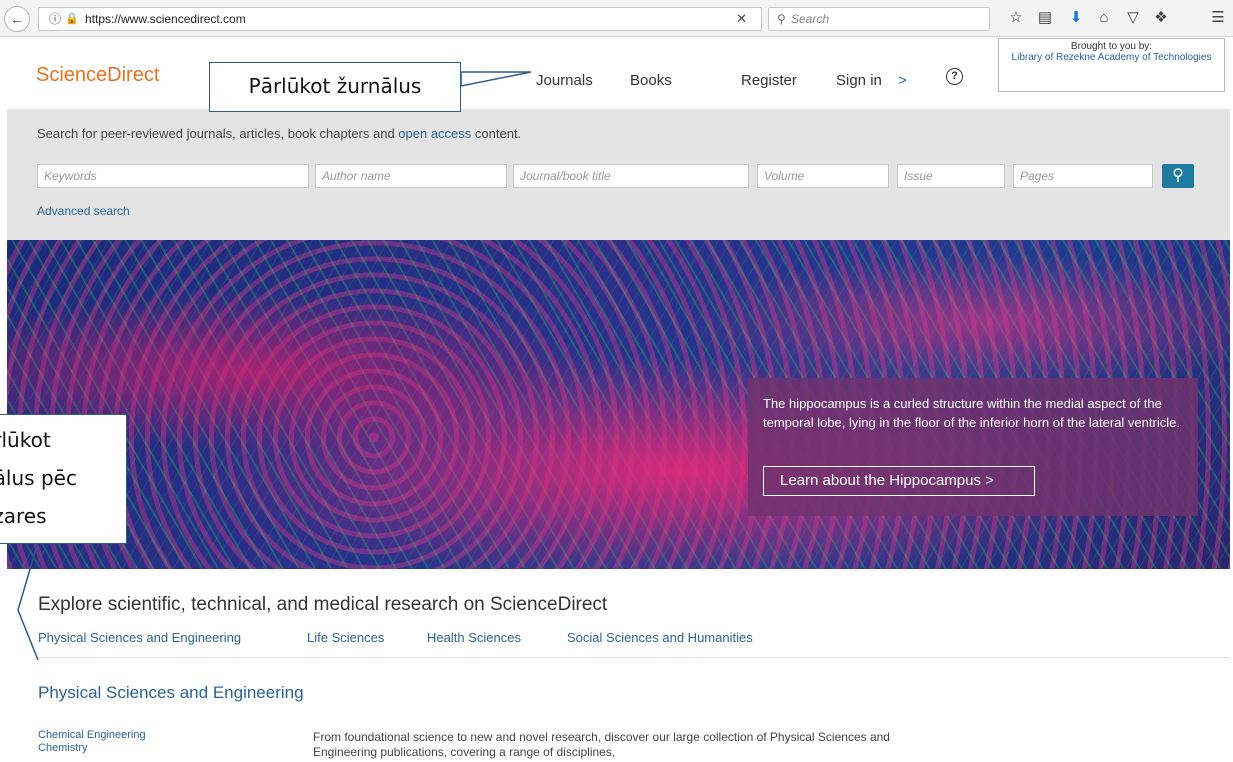 This screenshot has height=762, width=1233. Describe the element at coordinates (951, 176) in the screenshot. I see `issue-input: Issue` at that location.